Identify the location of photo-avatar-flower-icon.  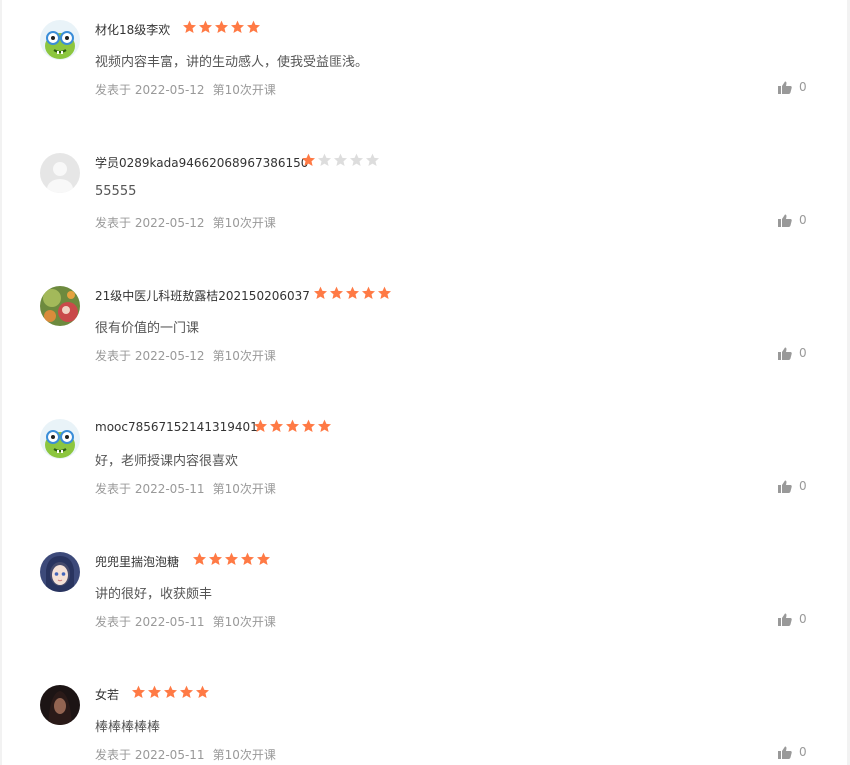
(60, 306).